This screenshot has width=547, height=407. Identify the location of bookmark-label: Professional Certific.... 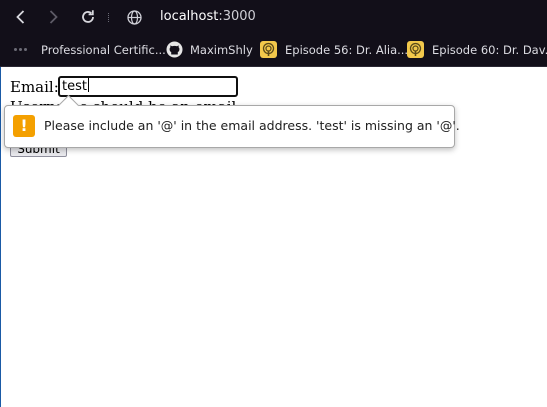
(103, 50).